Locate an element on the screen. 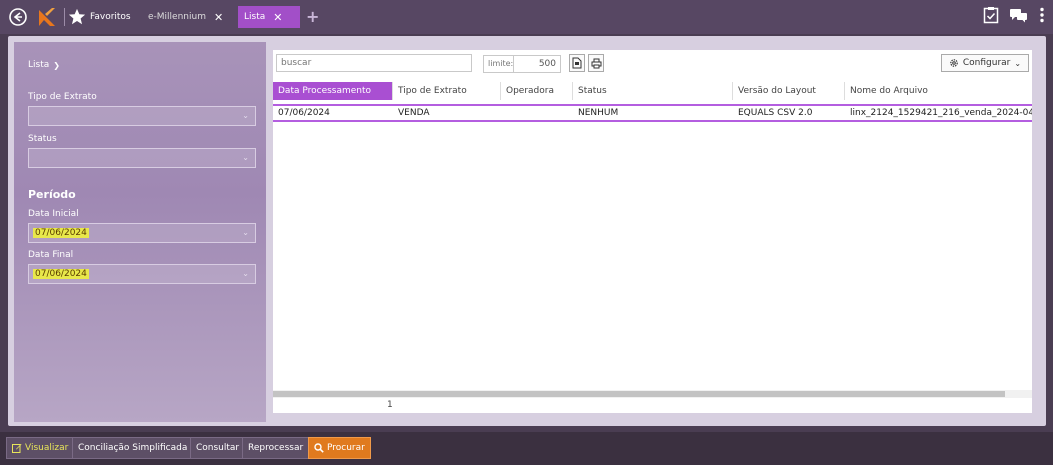 This screenshot has width=1053, height=465. data-inicial-label: Data Inicial is located at coordinates (53, 214).